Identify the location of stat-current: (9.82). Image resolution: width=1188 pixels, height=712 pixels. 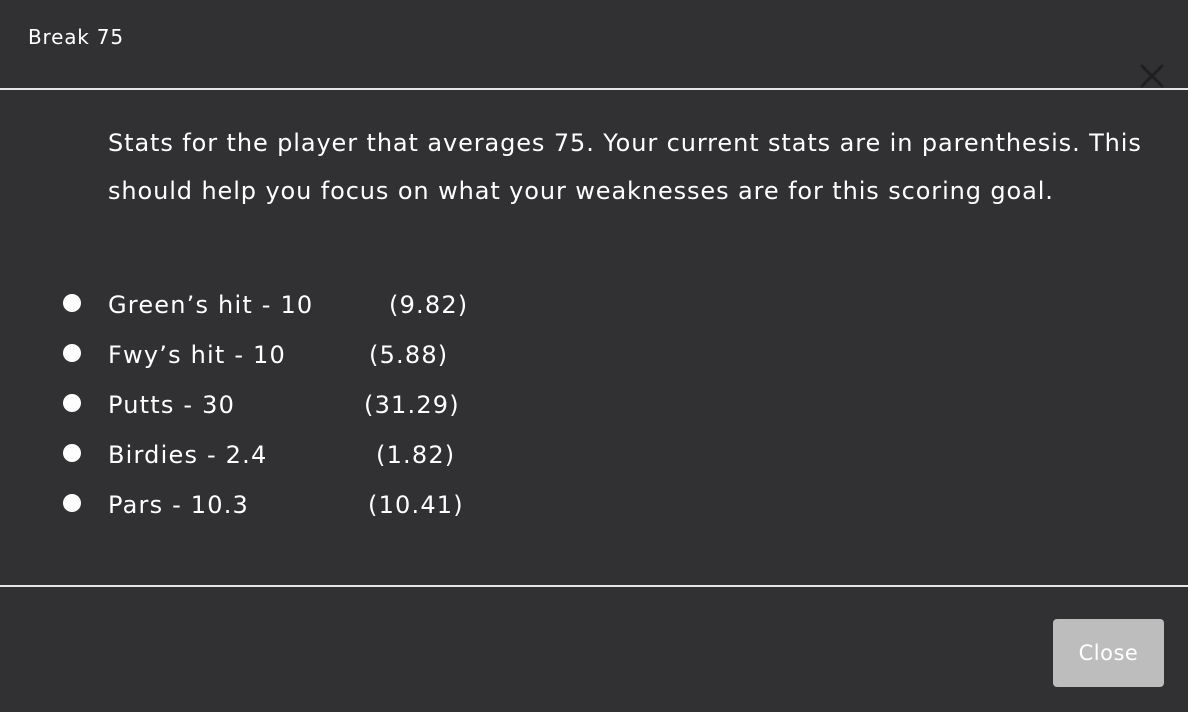
(429, 305).